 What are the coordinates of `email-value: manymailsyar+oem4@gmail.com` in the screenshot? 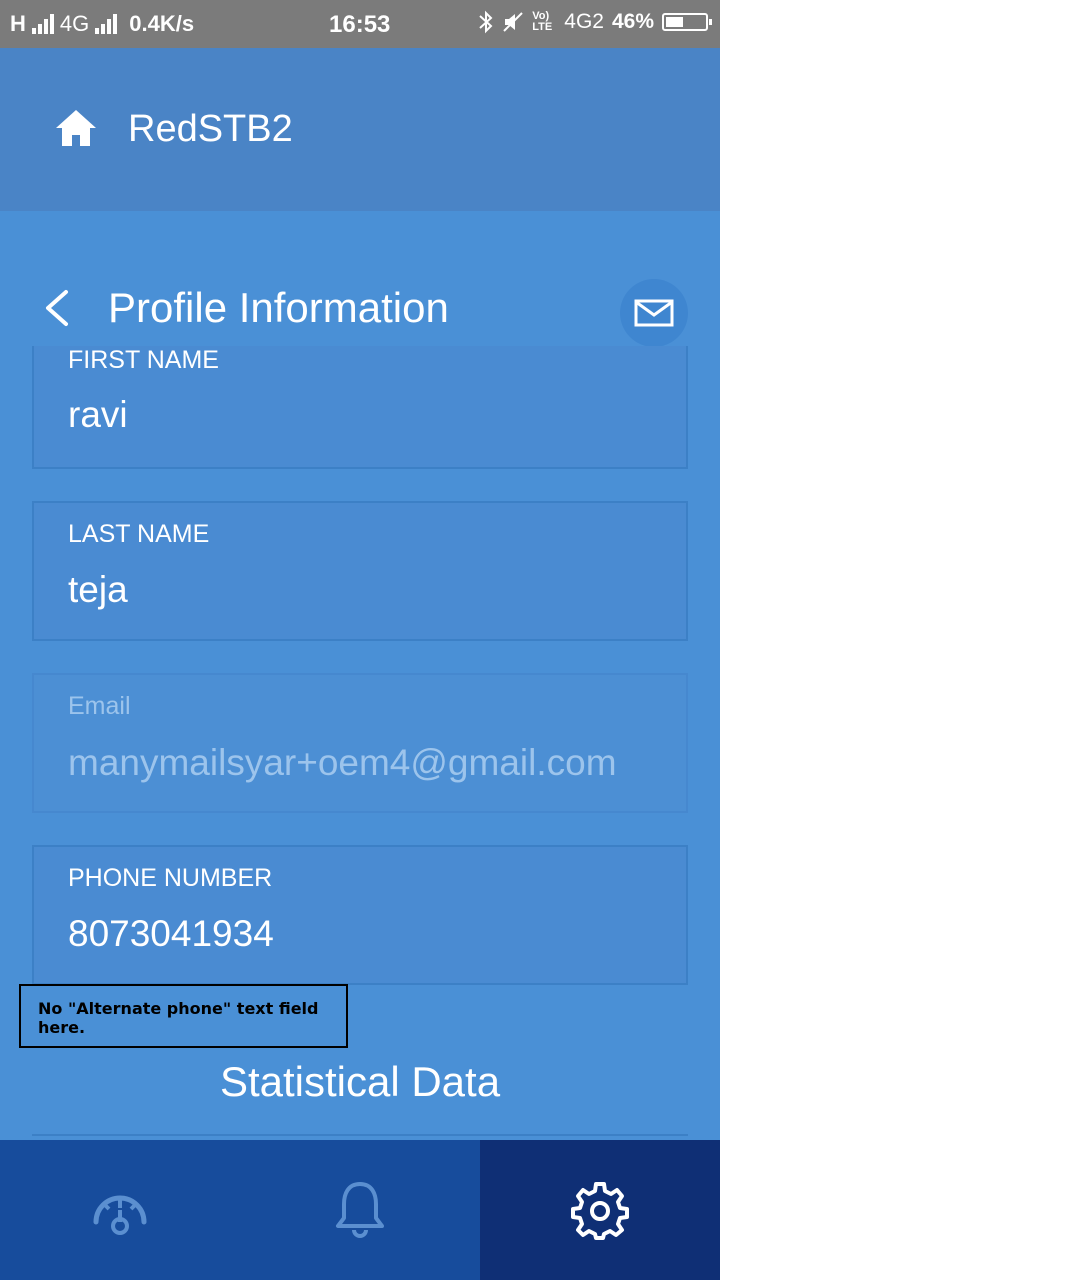 It's located at (342, 762).